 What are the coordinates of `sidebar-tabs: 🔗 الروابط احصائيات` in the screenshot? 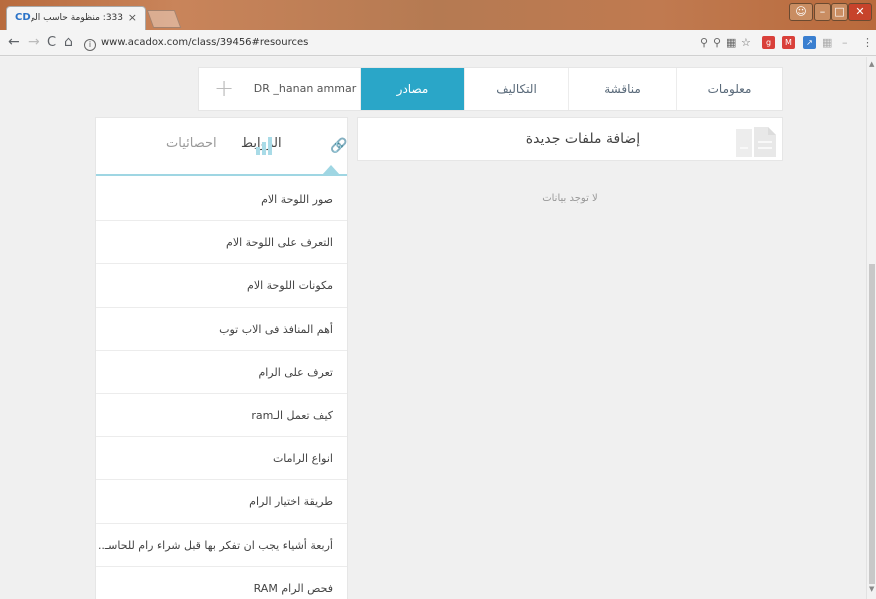 It's located at (221, 147).